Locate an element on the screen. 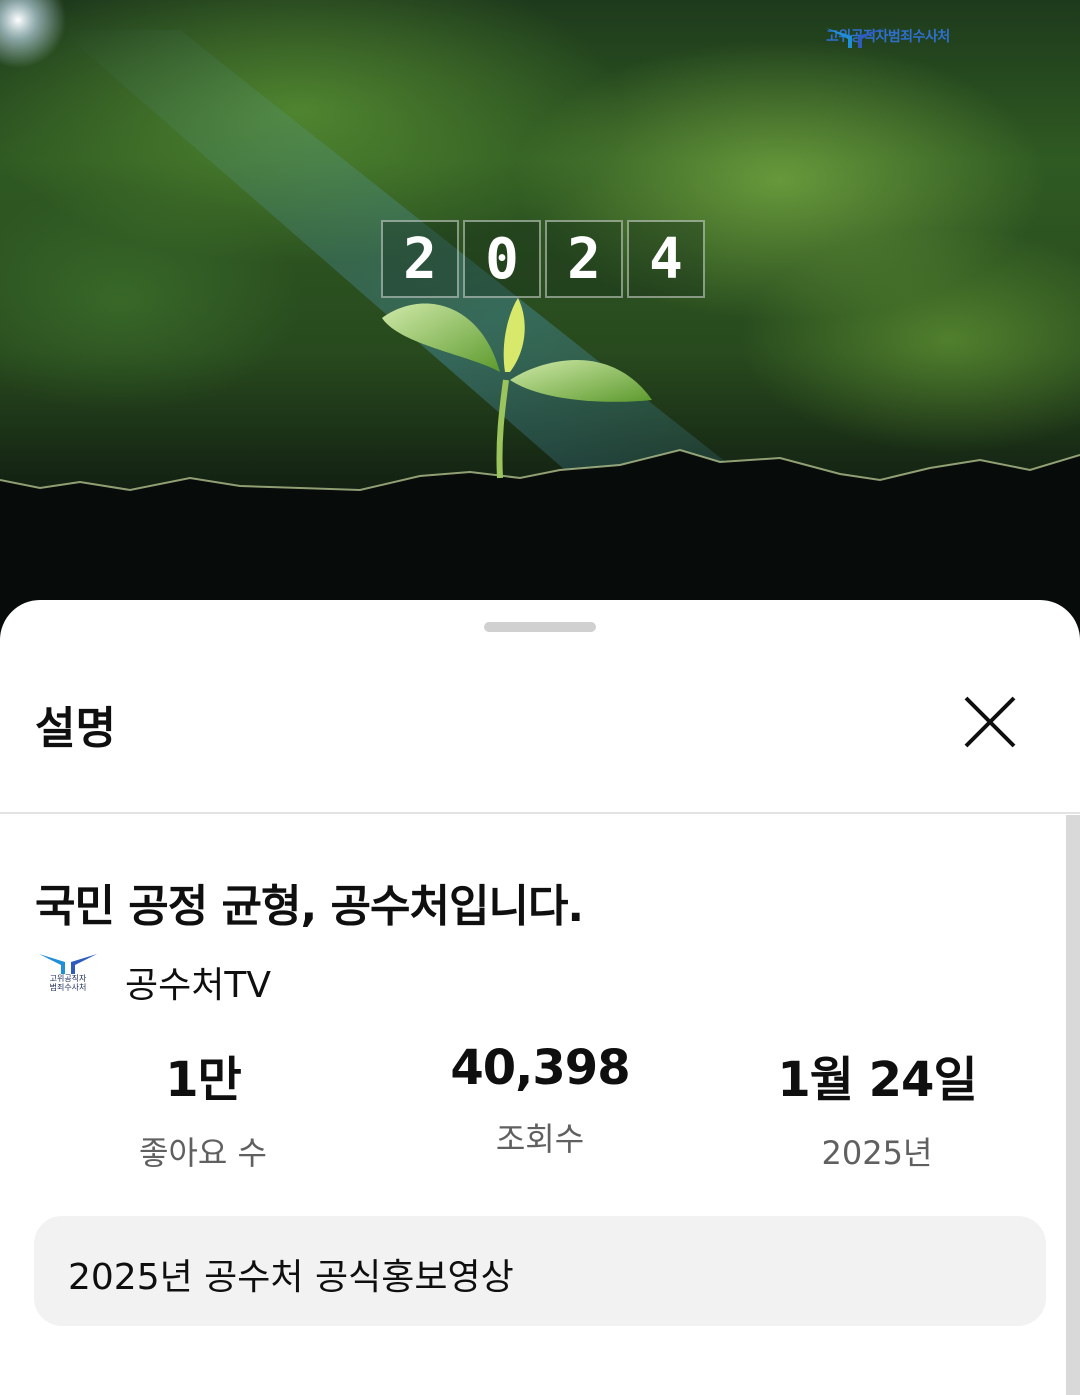 The height and width of the screenshot is (1395, 1080). description-text: 2025년 공수처 공식홍보영상 is located at coordinates (291, 1277).